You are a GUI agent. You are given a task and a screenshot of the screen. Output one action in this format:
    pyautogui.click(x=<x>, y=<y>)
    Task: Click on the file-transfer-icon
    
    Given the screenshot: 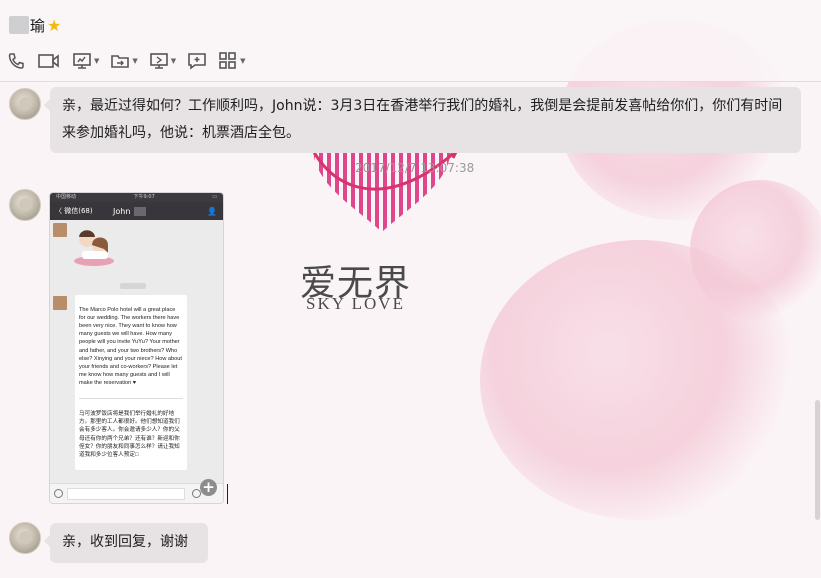 What is the action you would take?
    pyautogui.click(x=120, y=61)
    